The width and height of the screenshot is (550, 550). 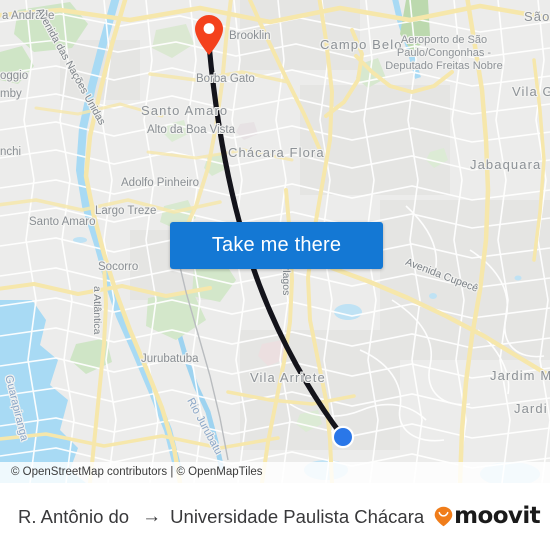 What do you see at coordinates (343, 437) in the screenshot?
I see `destination-dot-icon` at bounding box center [343, 437].